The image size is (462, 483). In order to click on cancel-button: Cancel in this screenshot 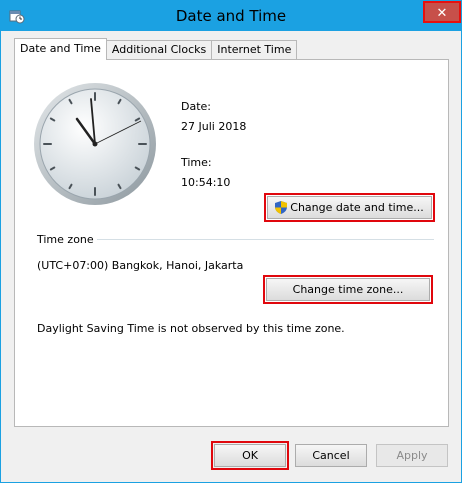, I will do `click(331, 455)`.